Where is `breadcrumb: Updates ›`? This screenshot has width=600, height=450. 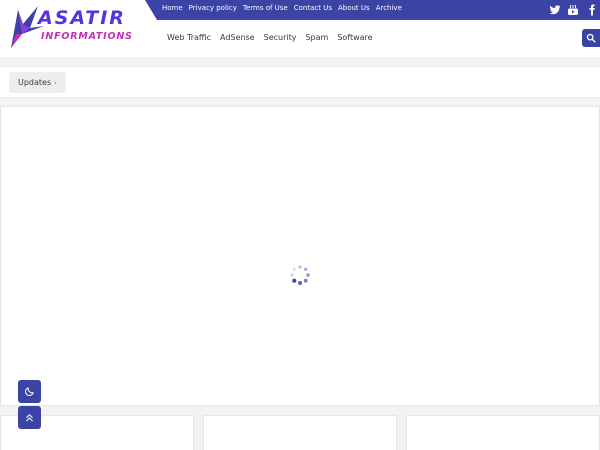 breadcrumb: Updates › is located at coordinates (300, 82).